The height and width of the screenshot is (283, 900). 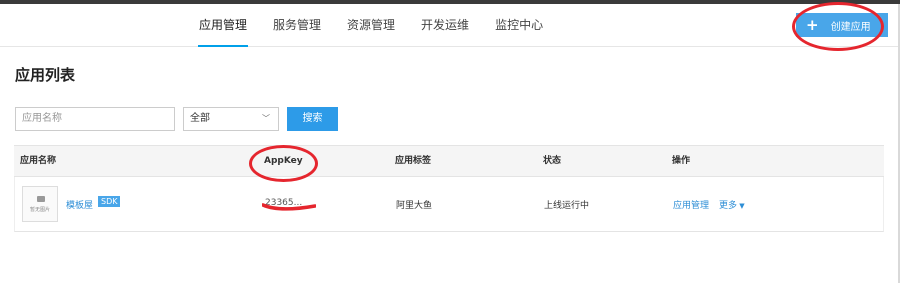 I want to click on main-nav: 应用管理 服务管理 资源管理 开发运维 监控中心, so click(x=371, y=25).